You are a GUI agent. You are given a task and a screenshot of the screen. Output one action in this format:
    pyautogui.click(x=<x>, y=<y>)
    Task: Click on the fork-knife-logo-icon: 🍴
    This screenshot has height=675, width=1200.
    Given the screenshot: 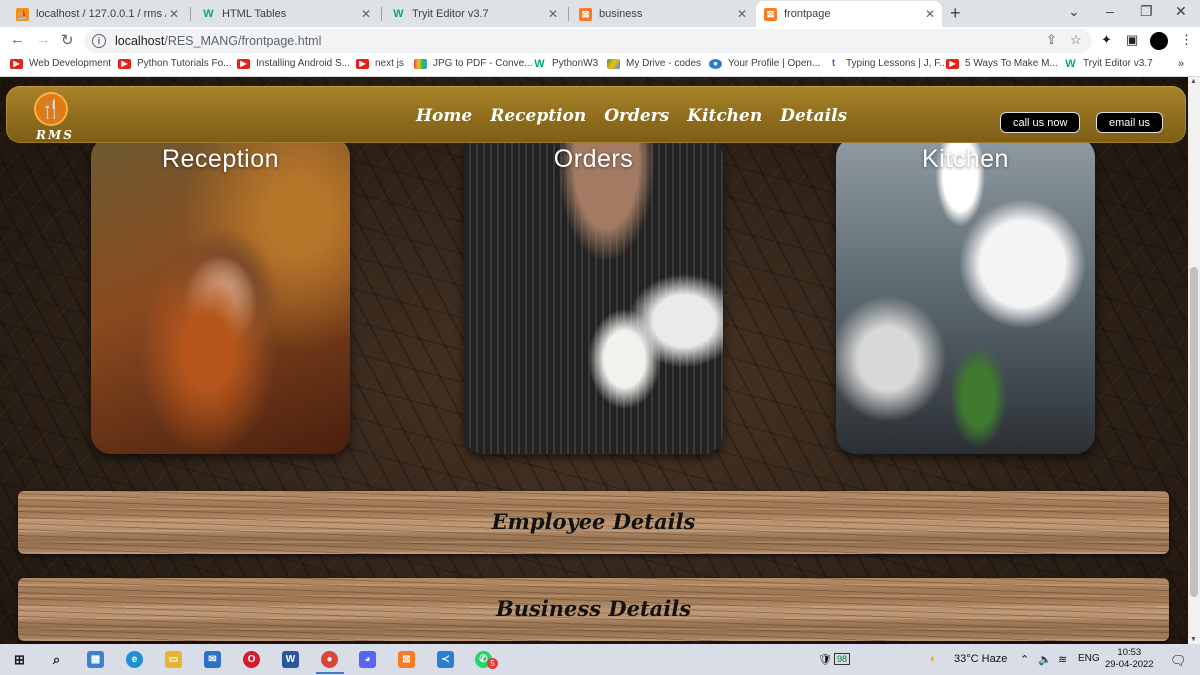 What is the action you would take?
    pyautogui.click(x=51, y=109)
    